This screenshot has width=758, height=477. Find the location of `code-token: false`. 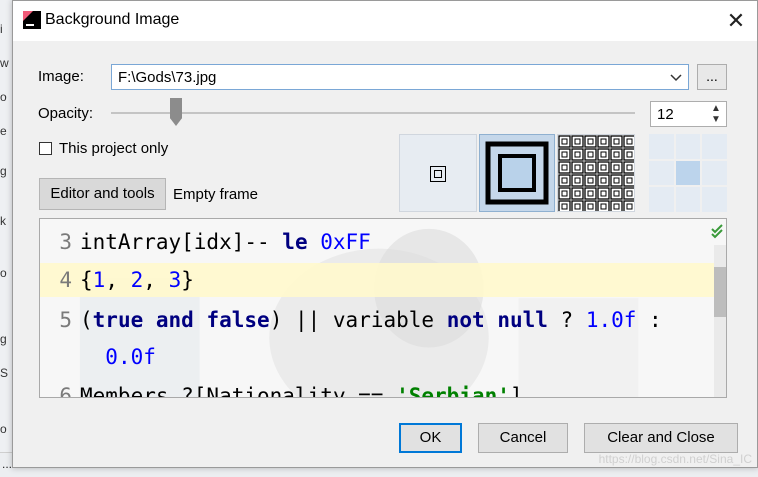

code-token: false is located at coordinates (238, 320).